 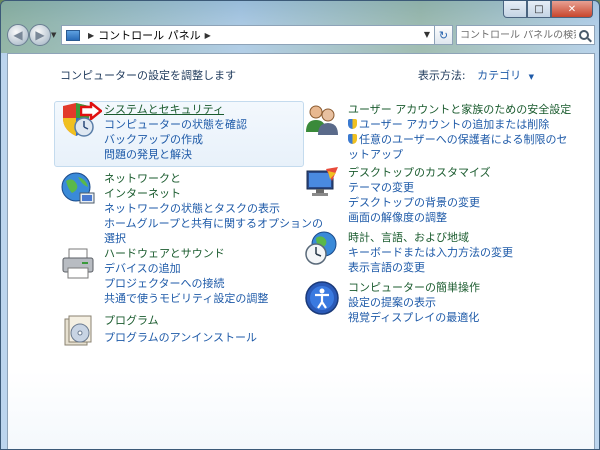 What do you see at coordinates (463, 139) in the screenshot?
I see `link-parental-controls-text: 任意のユーザーへの保護者による制限のセ` at bounding box center [463, 139].